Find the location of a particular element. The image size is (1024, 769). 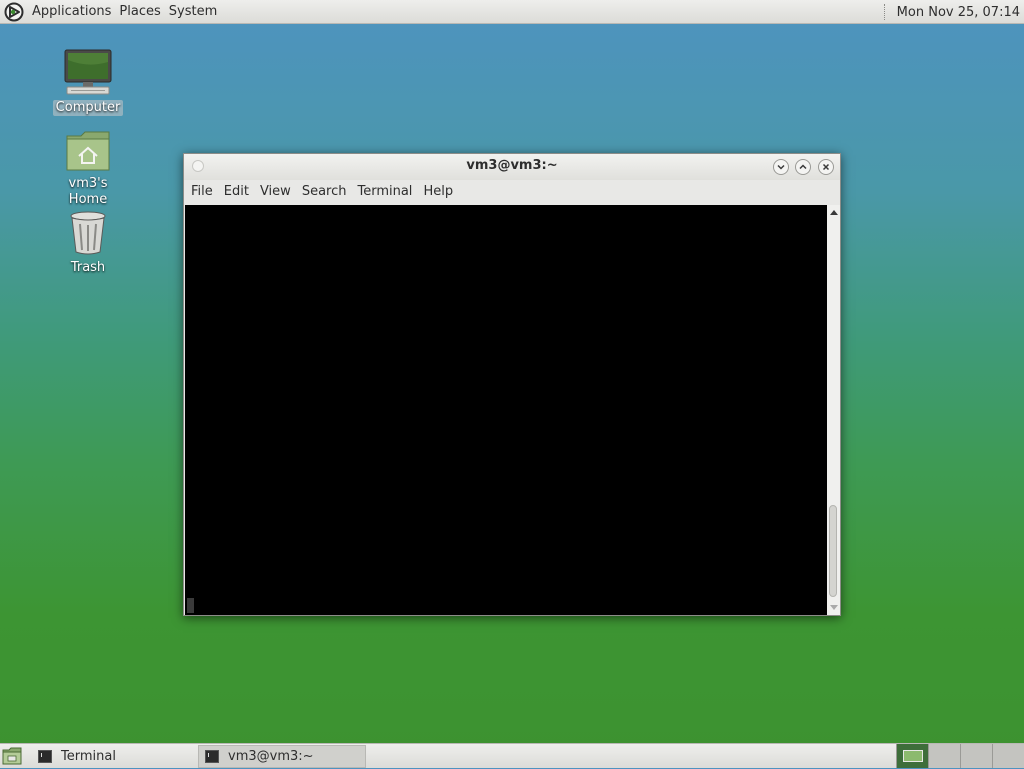

system-menu: System is located at coordinates (193, 12).